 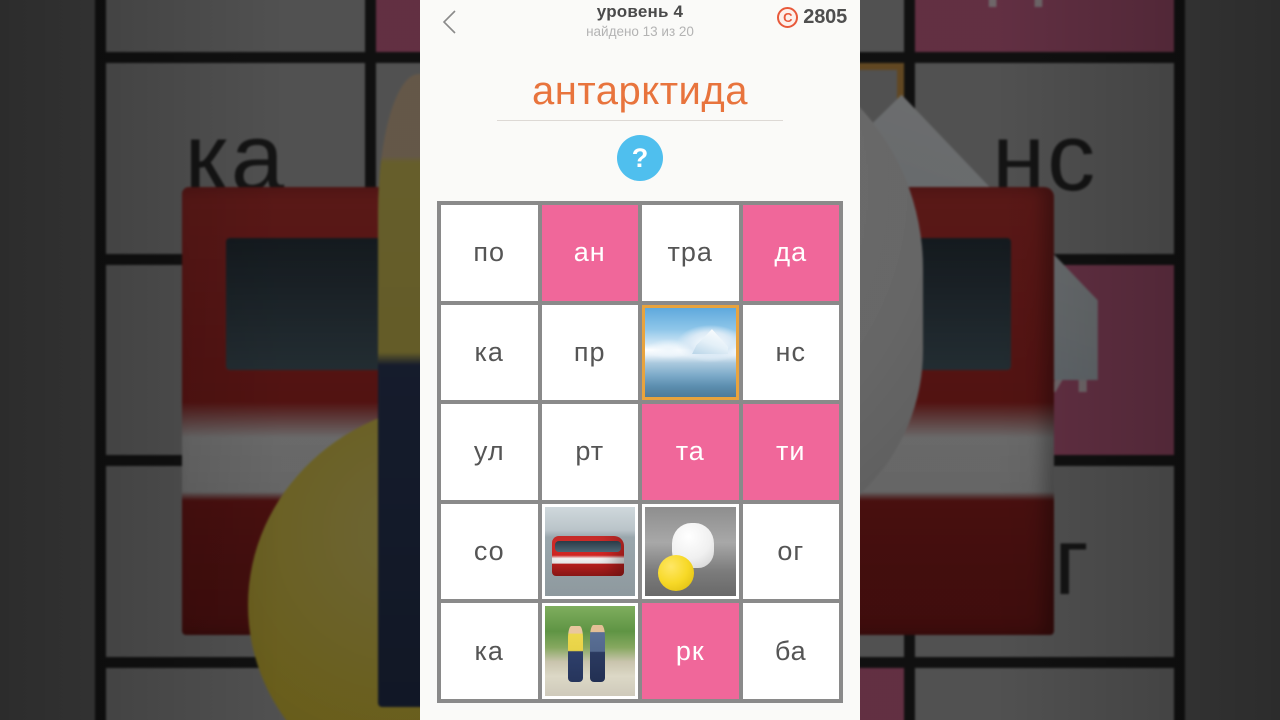 I want to click on grid-cell-label: ог, so click(x=791, y=551).